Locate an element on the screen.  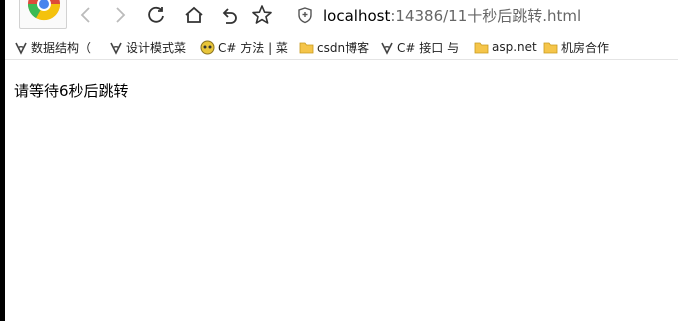
shield-icon is located at coordinates (305, 15).